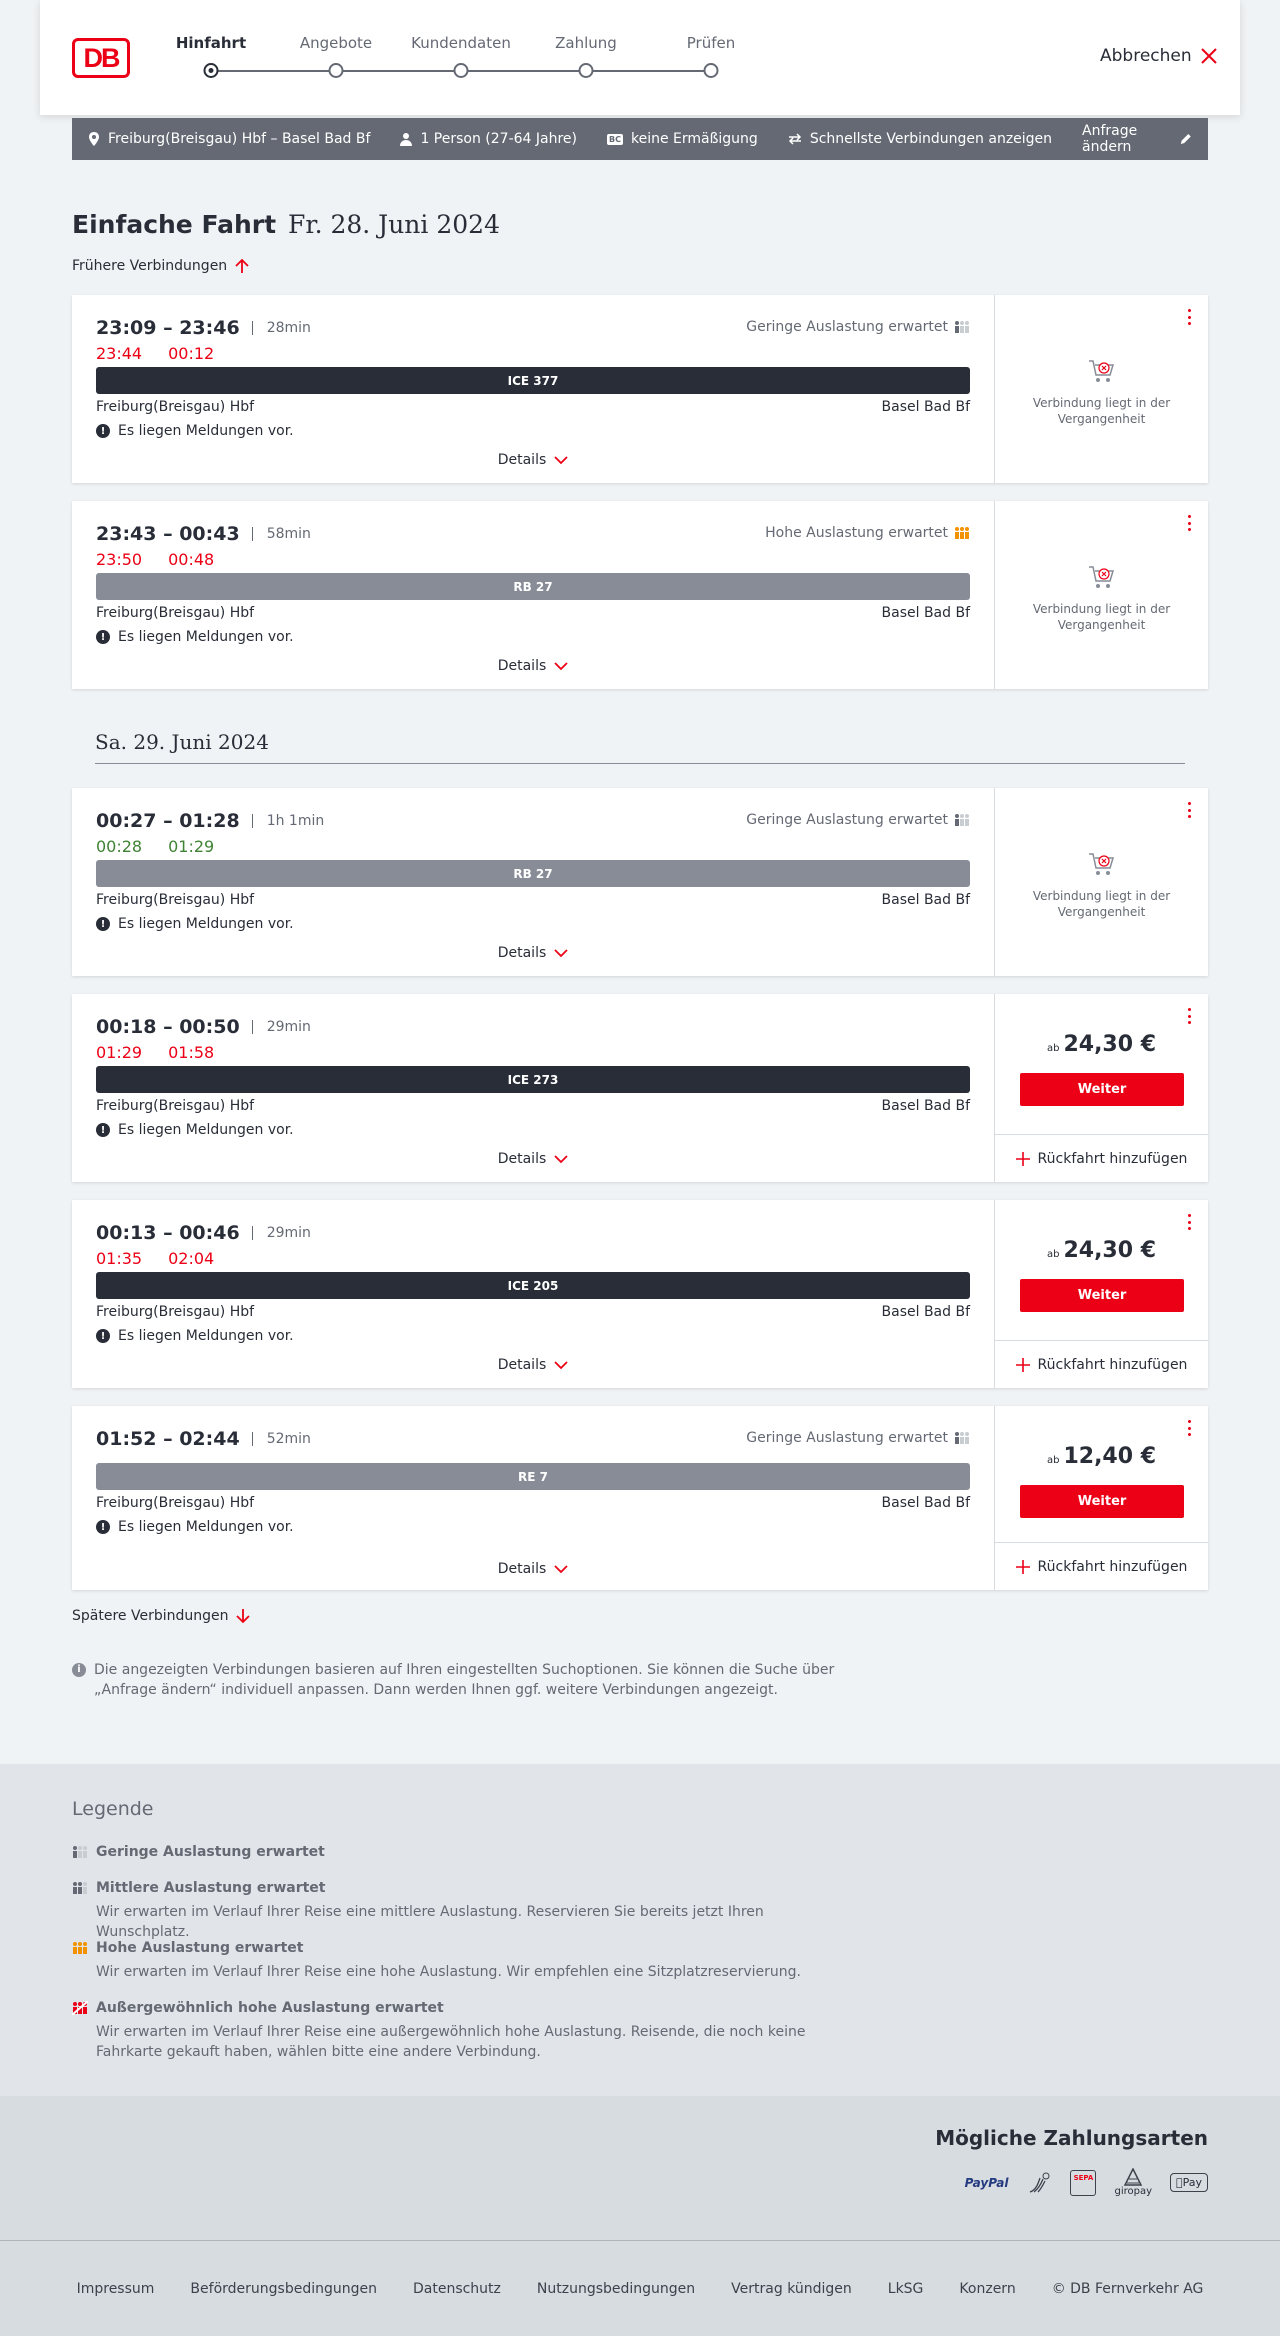 This screenshot has height=2336, width=1280. I want to click on earlier-connections-link: Frühere Verbindungen, so click(160, 266).